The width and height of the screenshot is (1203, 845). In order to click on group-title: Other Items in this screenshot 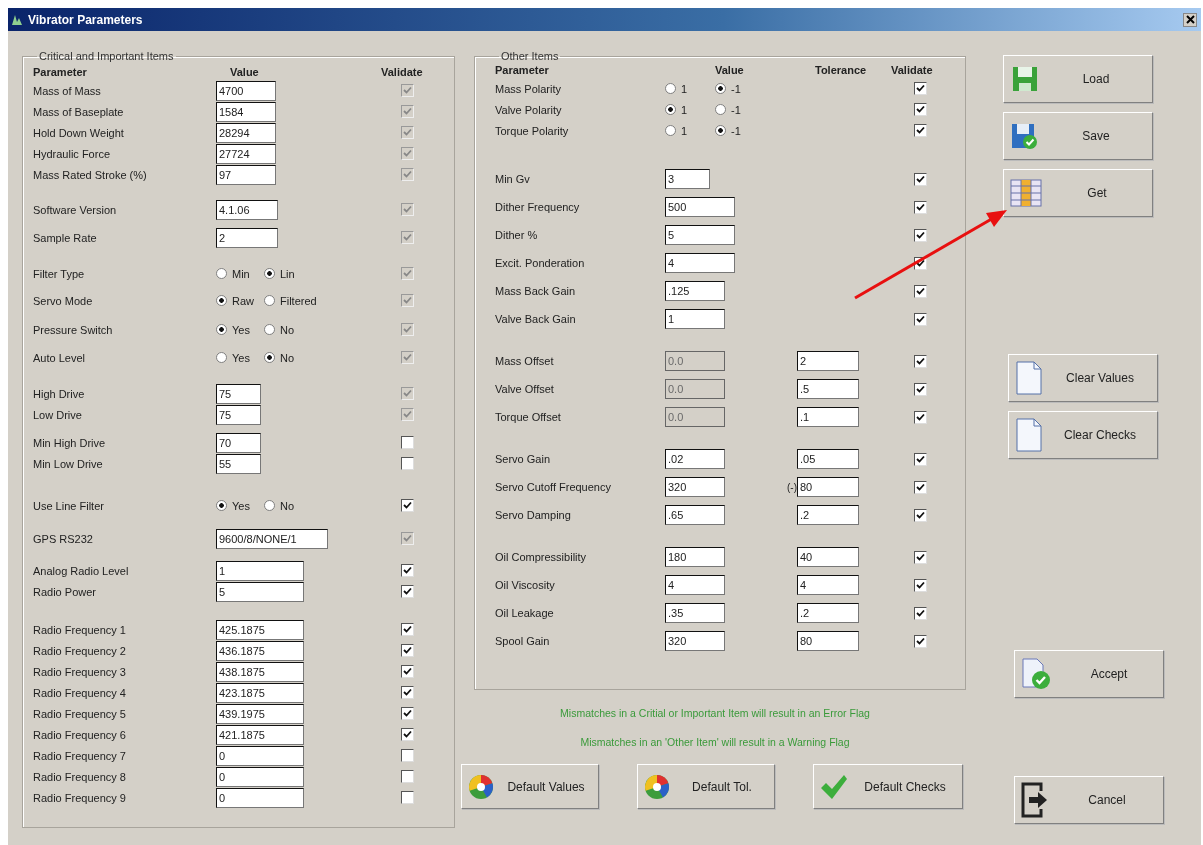, I will do `click(530, 56)`.